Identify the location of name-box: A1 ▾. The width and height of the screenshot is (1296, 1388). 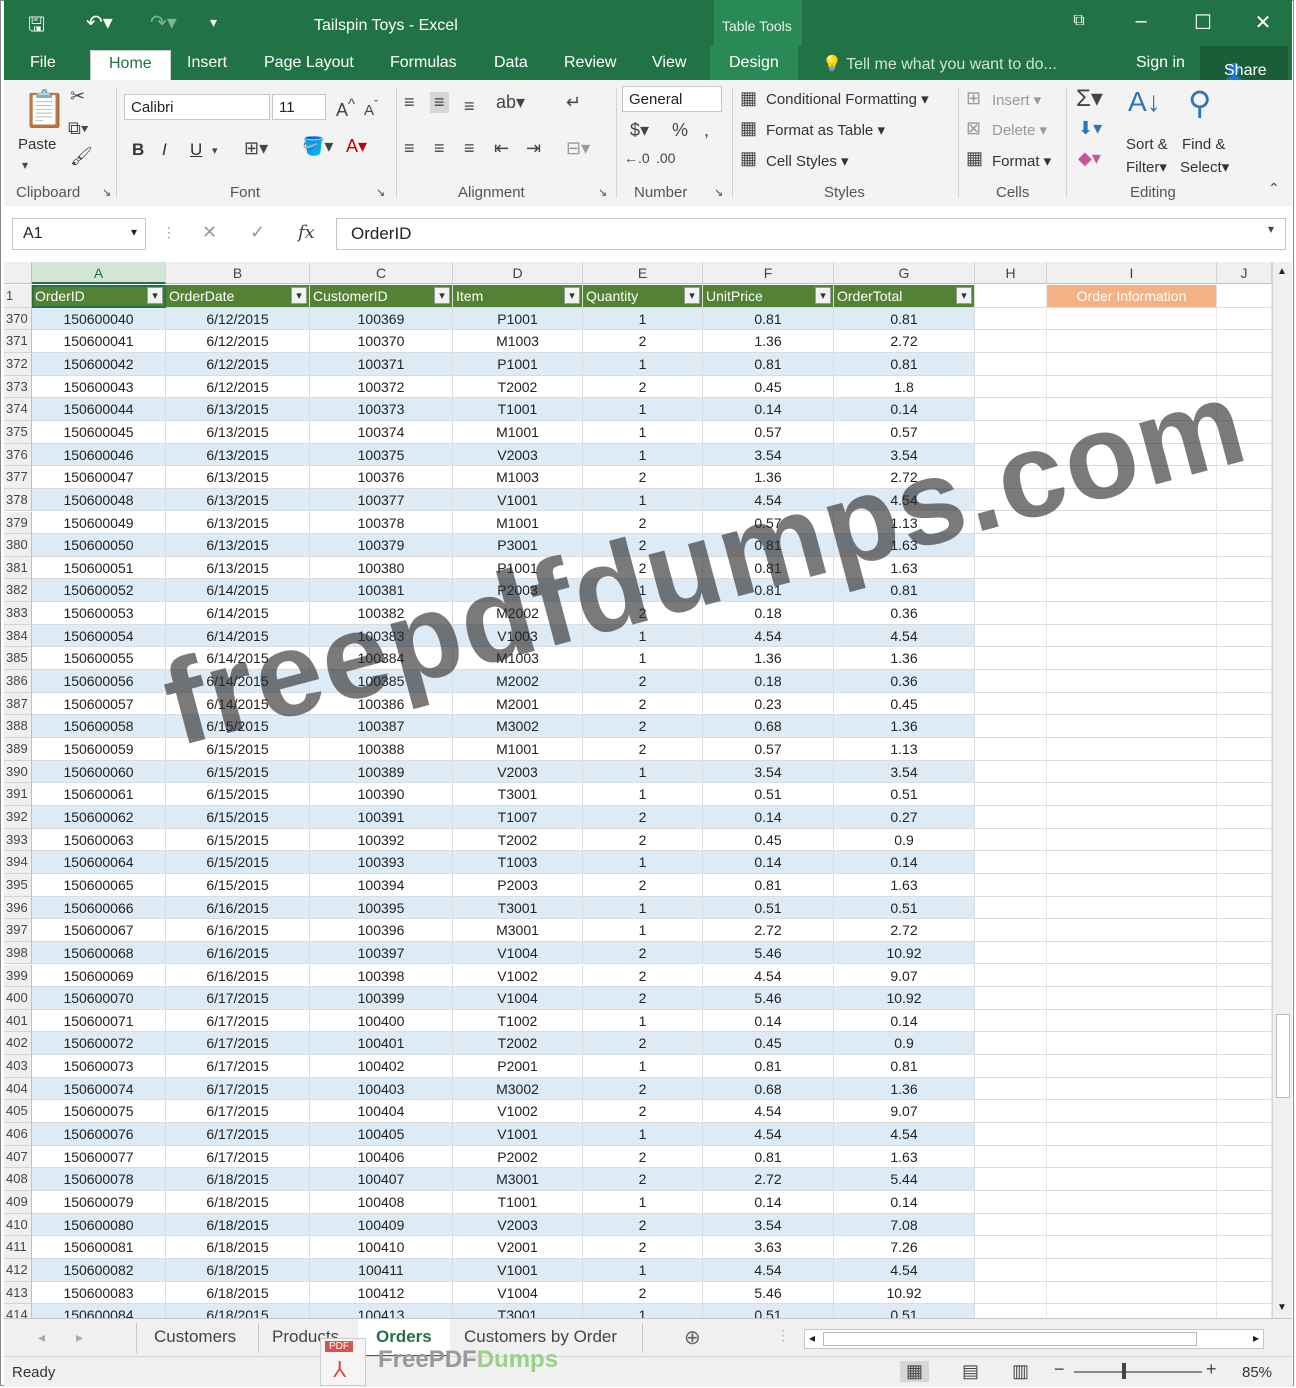
(79, 234).